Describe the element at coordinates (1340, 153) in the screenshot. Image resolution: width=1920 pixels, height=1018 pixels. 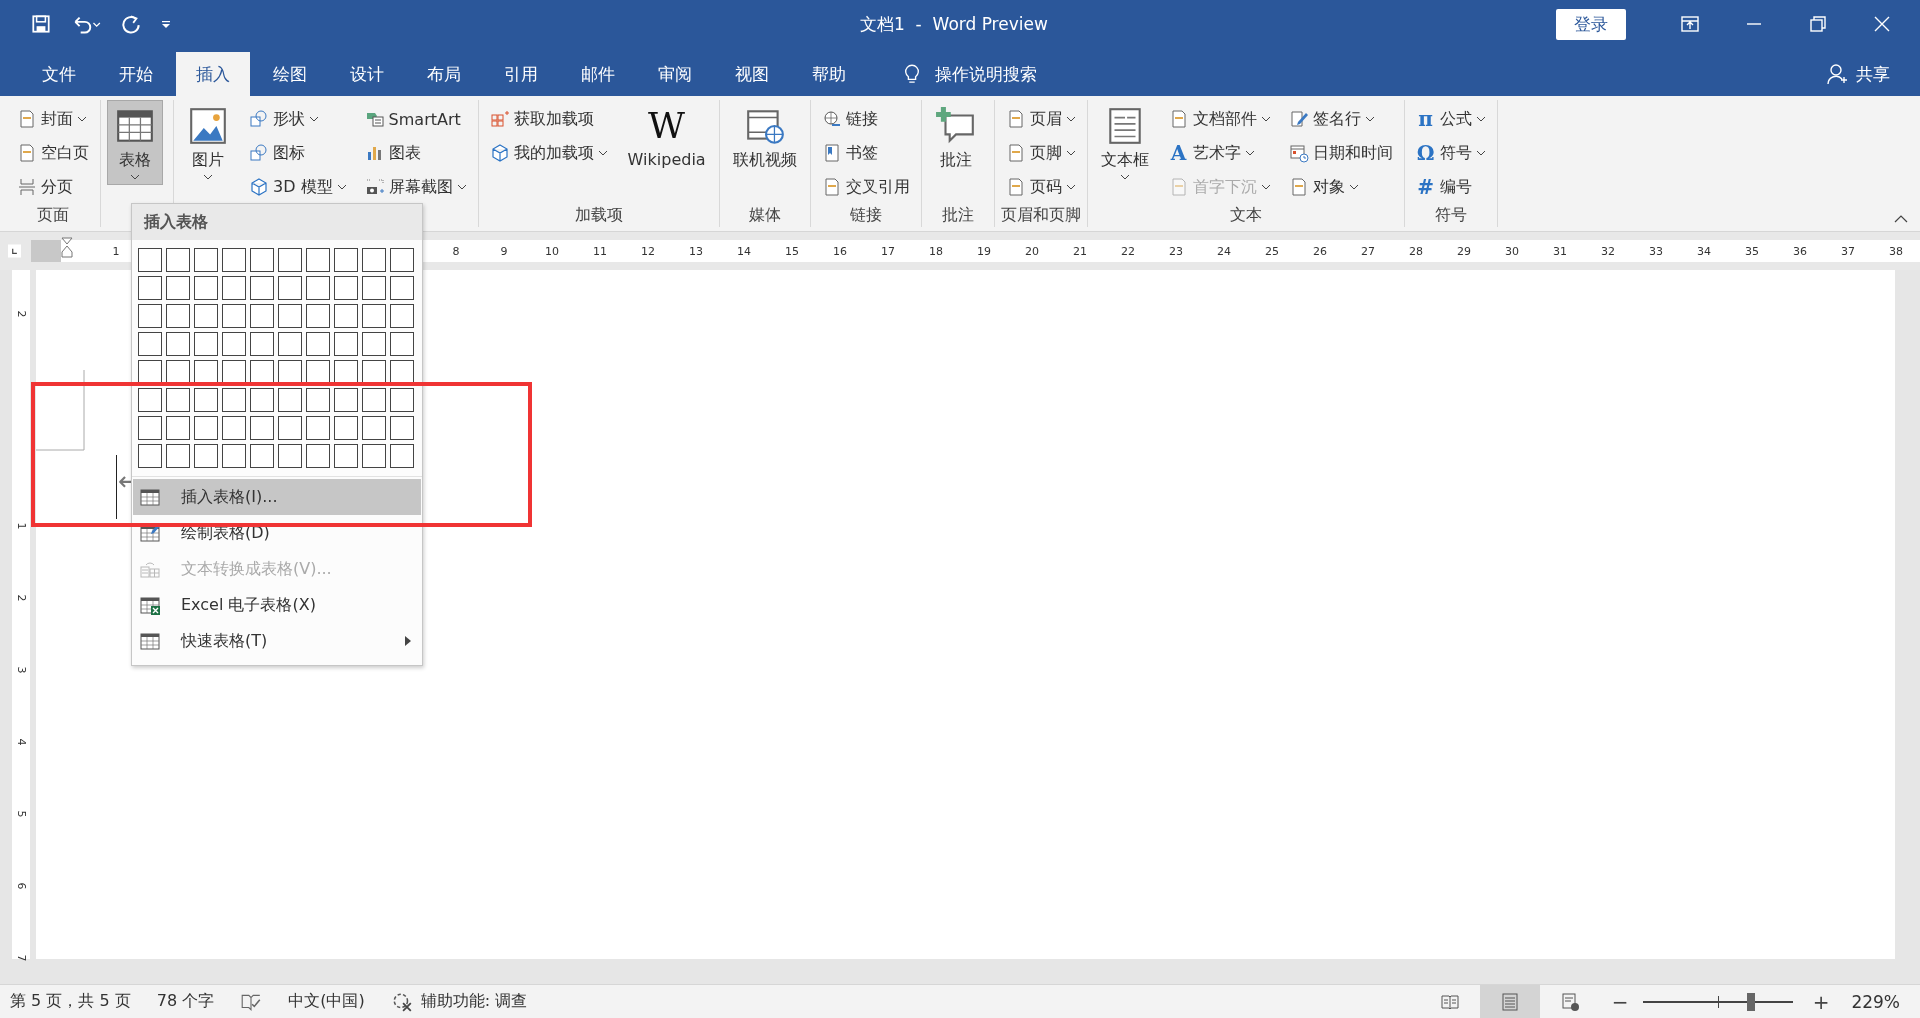
I see `ribbon-button: 日期和时间` at that location.